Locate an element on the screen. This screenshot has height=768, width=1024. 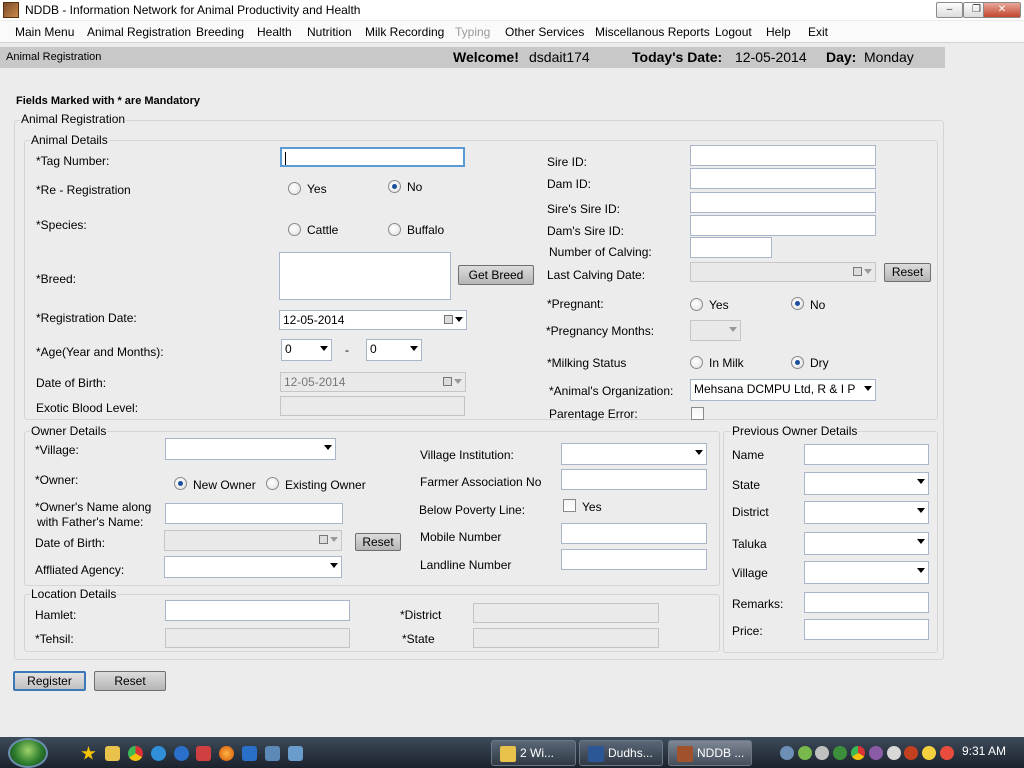
firefox-icon is located at coordinates (226, 753).